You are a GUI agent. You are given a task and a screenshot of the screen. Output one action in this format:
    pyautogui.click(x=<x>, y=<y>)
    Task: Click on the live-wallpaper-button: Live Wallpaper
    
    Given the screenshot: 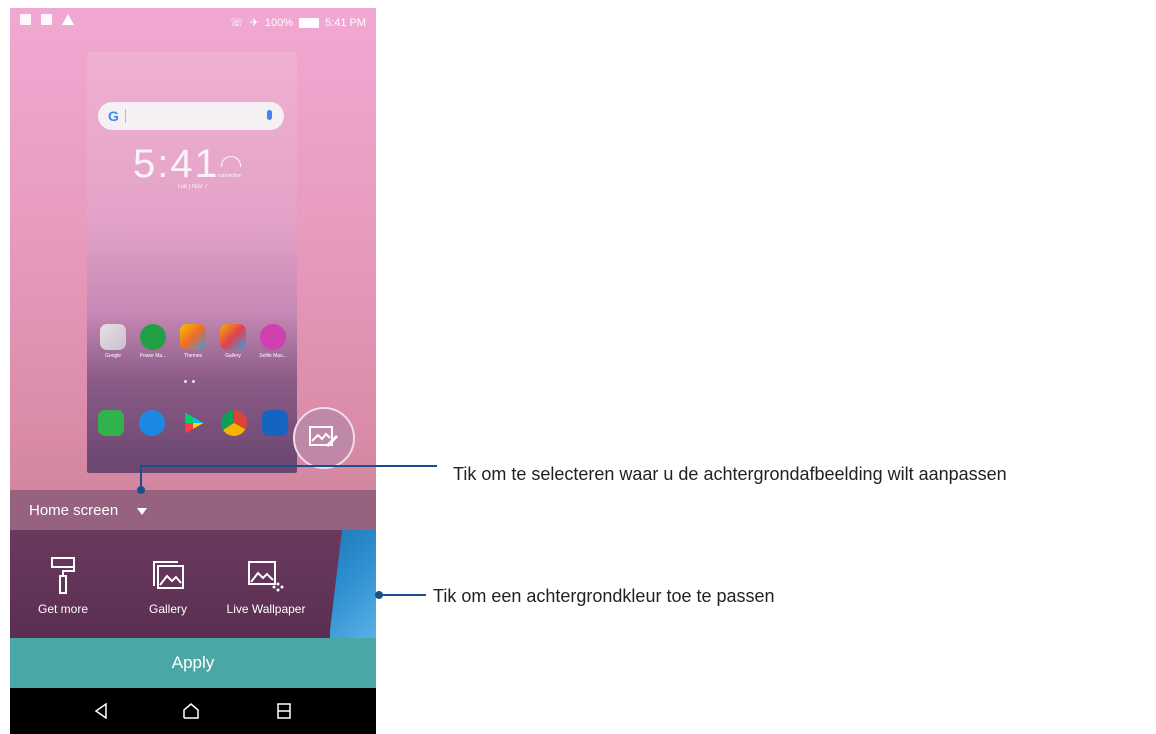 What is the action you would take?
    pyautogui.click(x=266, y=586)
    